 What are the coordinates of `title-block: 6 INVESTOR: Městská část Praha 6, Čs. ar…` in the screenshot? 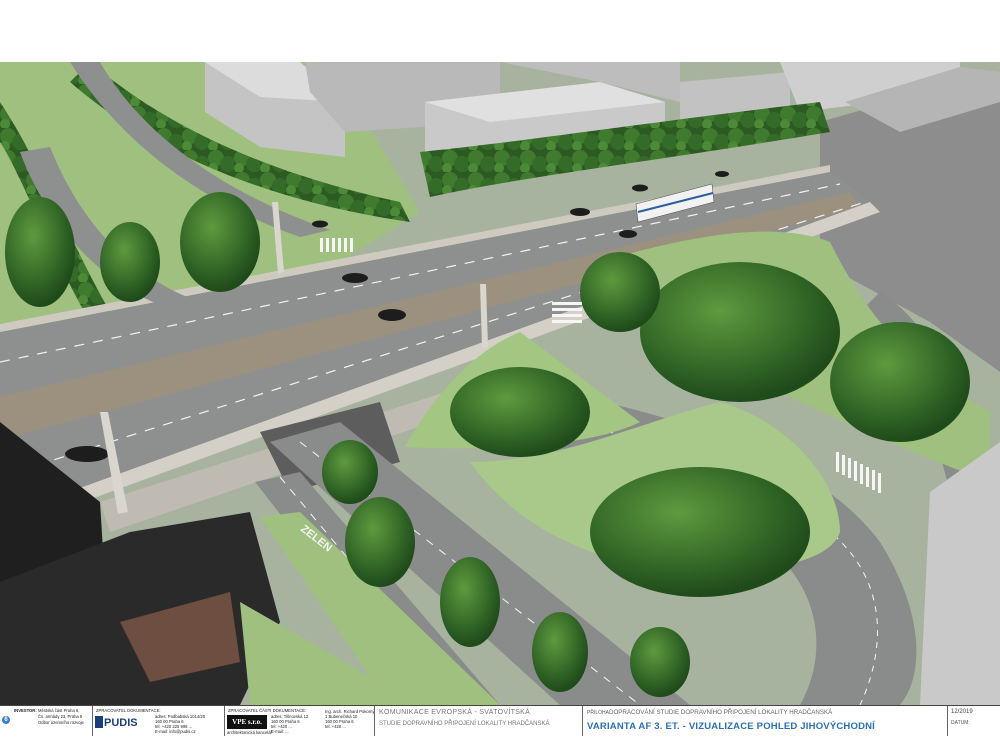 It's located at (500, 727).